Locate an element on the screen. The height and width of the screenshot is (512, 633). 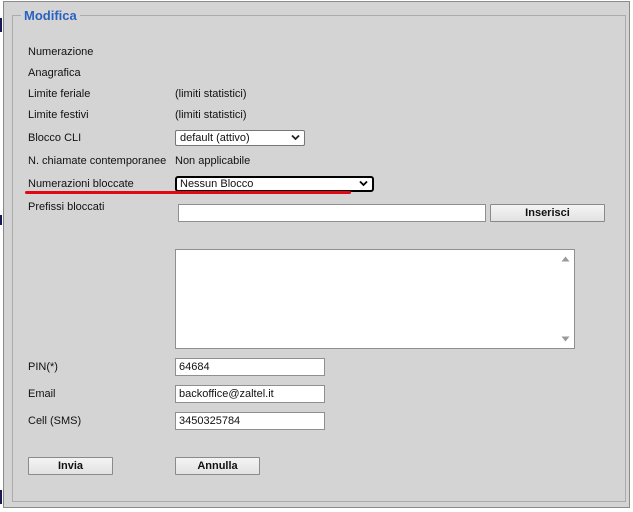
cell-input: 3450325784 is located at coordinates (250, 421).